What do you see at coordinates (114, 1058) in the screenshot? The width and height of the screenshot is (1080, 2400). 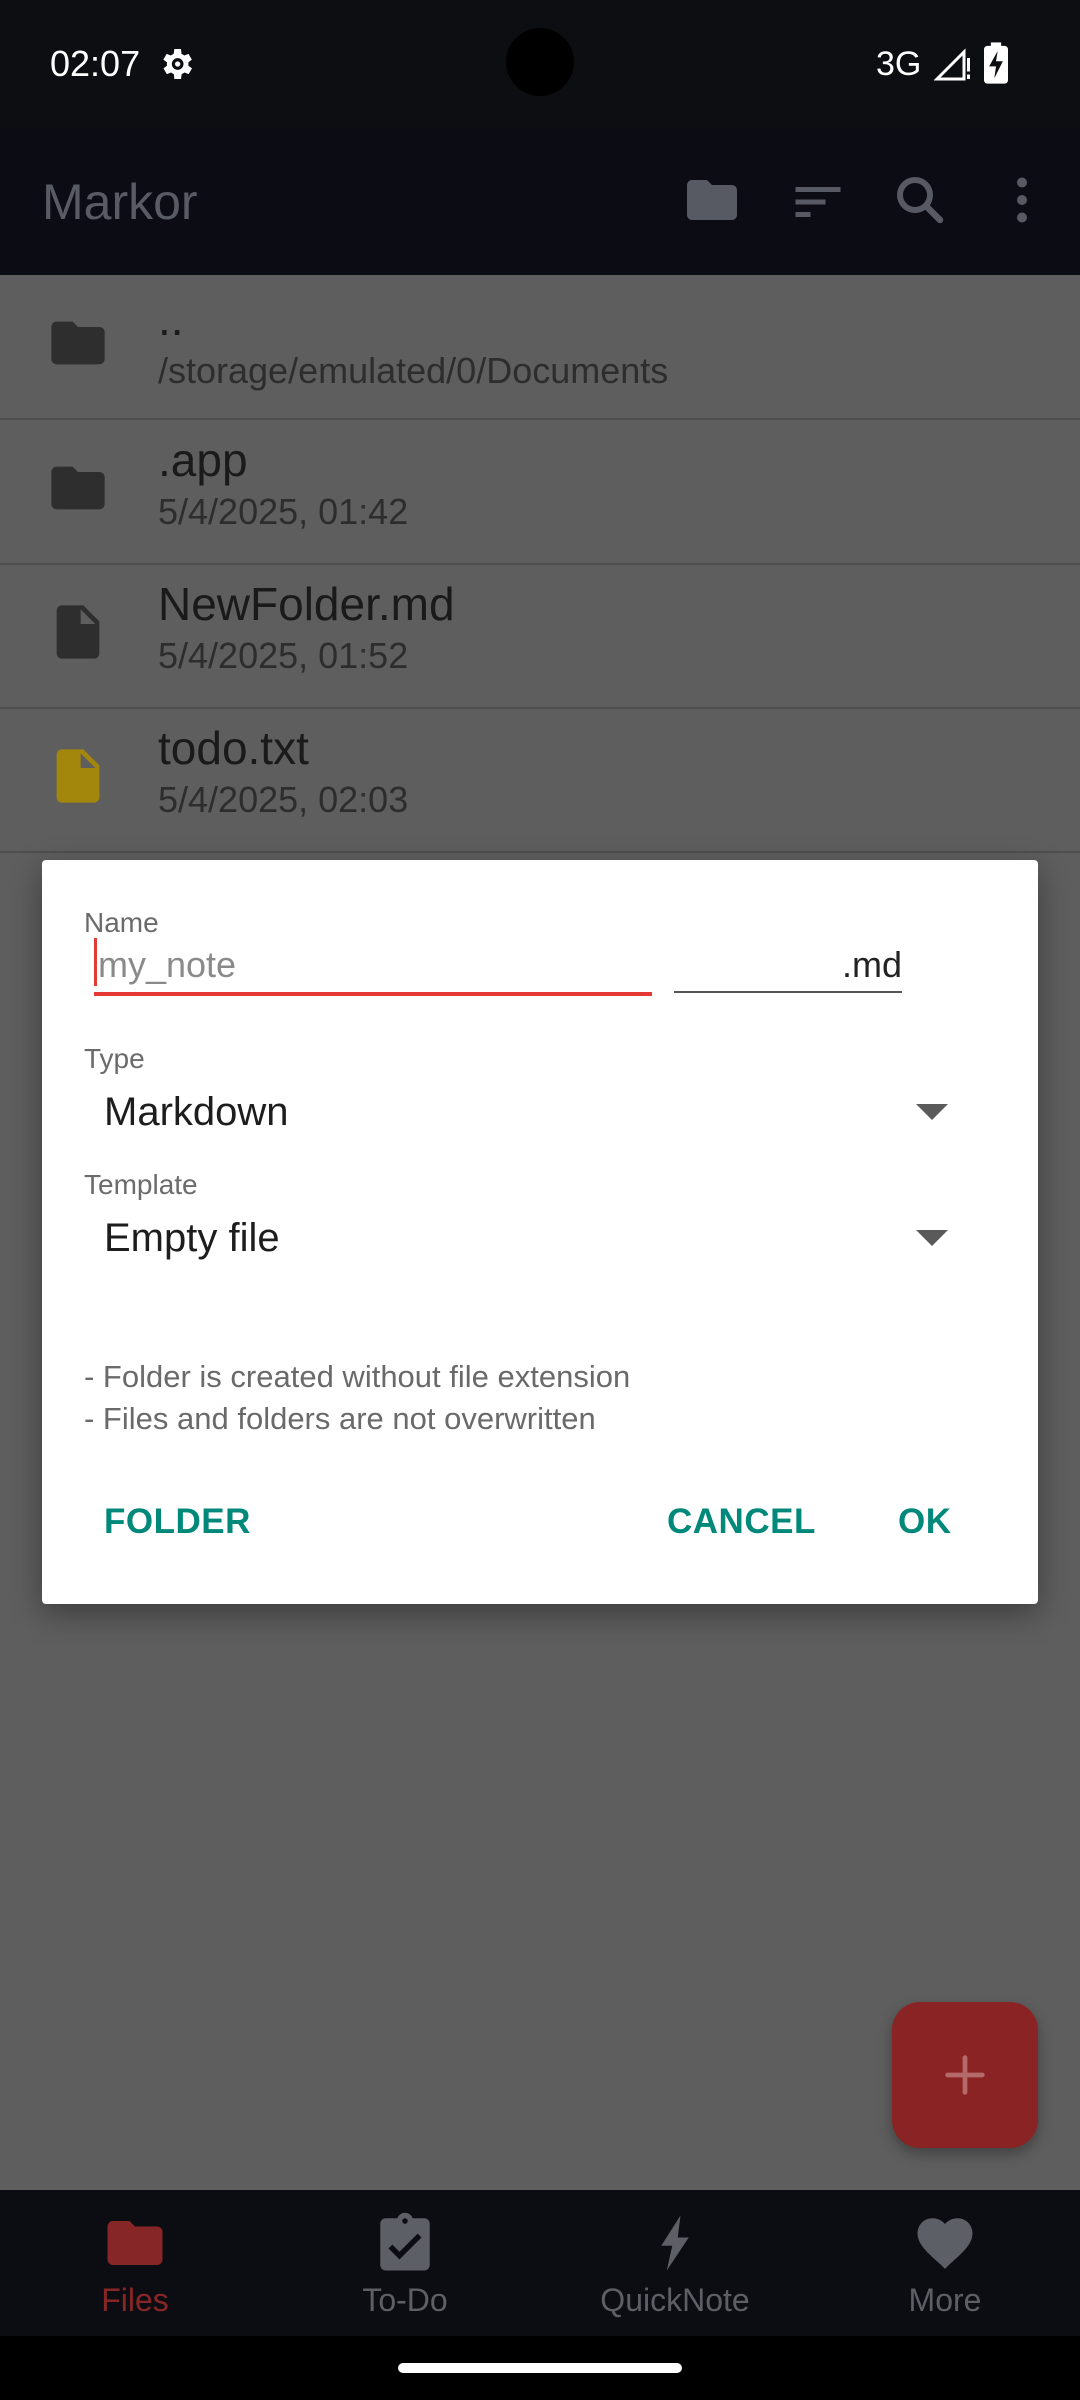 I see `type-label: Type` at bounding box center [114, 1058].